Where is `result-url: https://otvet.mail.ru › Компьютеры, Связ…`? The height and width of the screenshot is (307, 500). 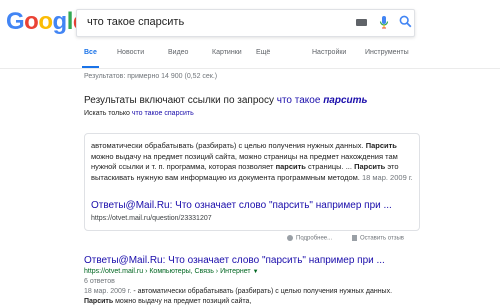 result-url: https://otvet.mail.ru › Компьютеры, Связ… is located at coordinates (171, 271).